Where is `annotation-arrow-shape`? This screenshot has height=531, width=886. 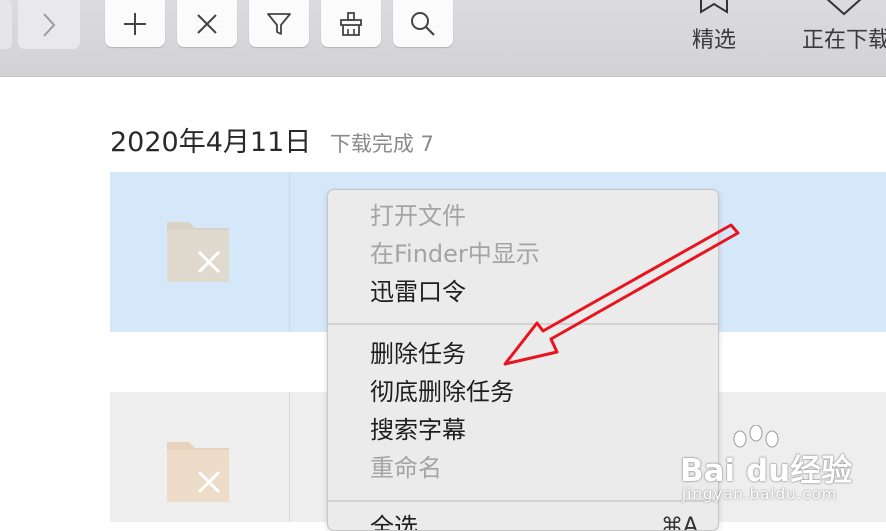
annotation-arrow-shape is located at coordinates (621, 294).